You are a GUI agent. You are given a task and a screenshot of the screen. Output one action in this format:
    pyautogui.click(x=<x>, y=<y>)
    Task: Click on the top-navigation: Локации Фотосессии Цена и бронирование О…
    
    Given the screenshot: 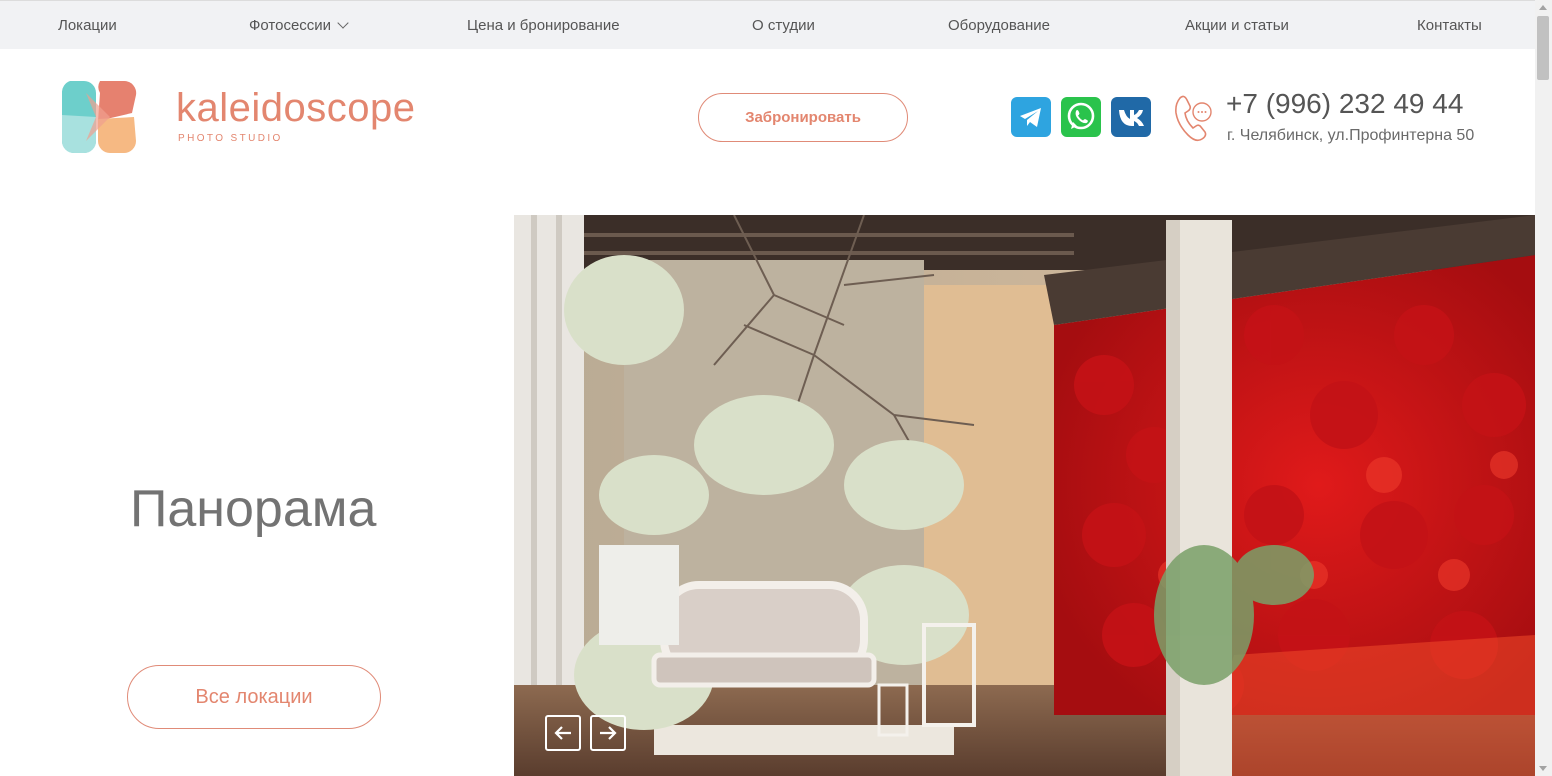 What is the action you would take?
    pyautogui.click(x=767, y=24)
    